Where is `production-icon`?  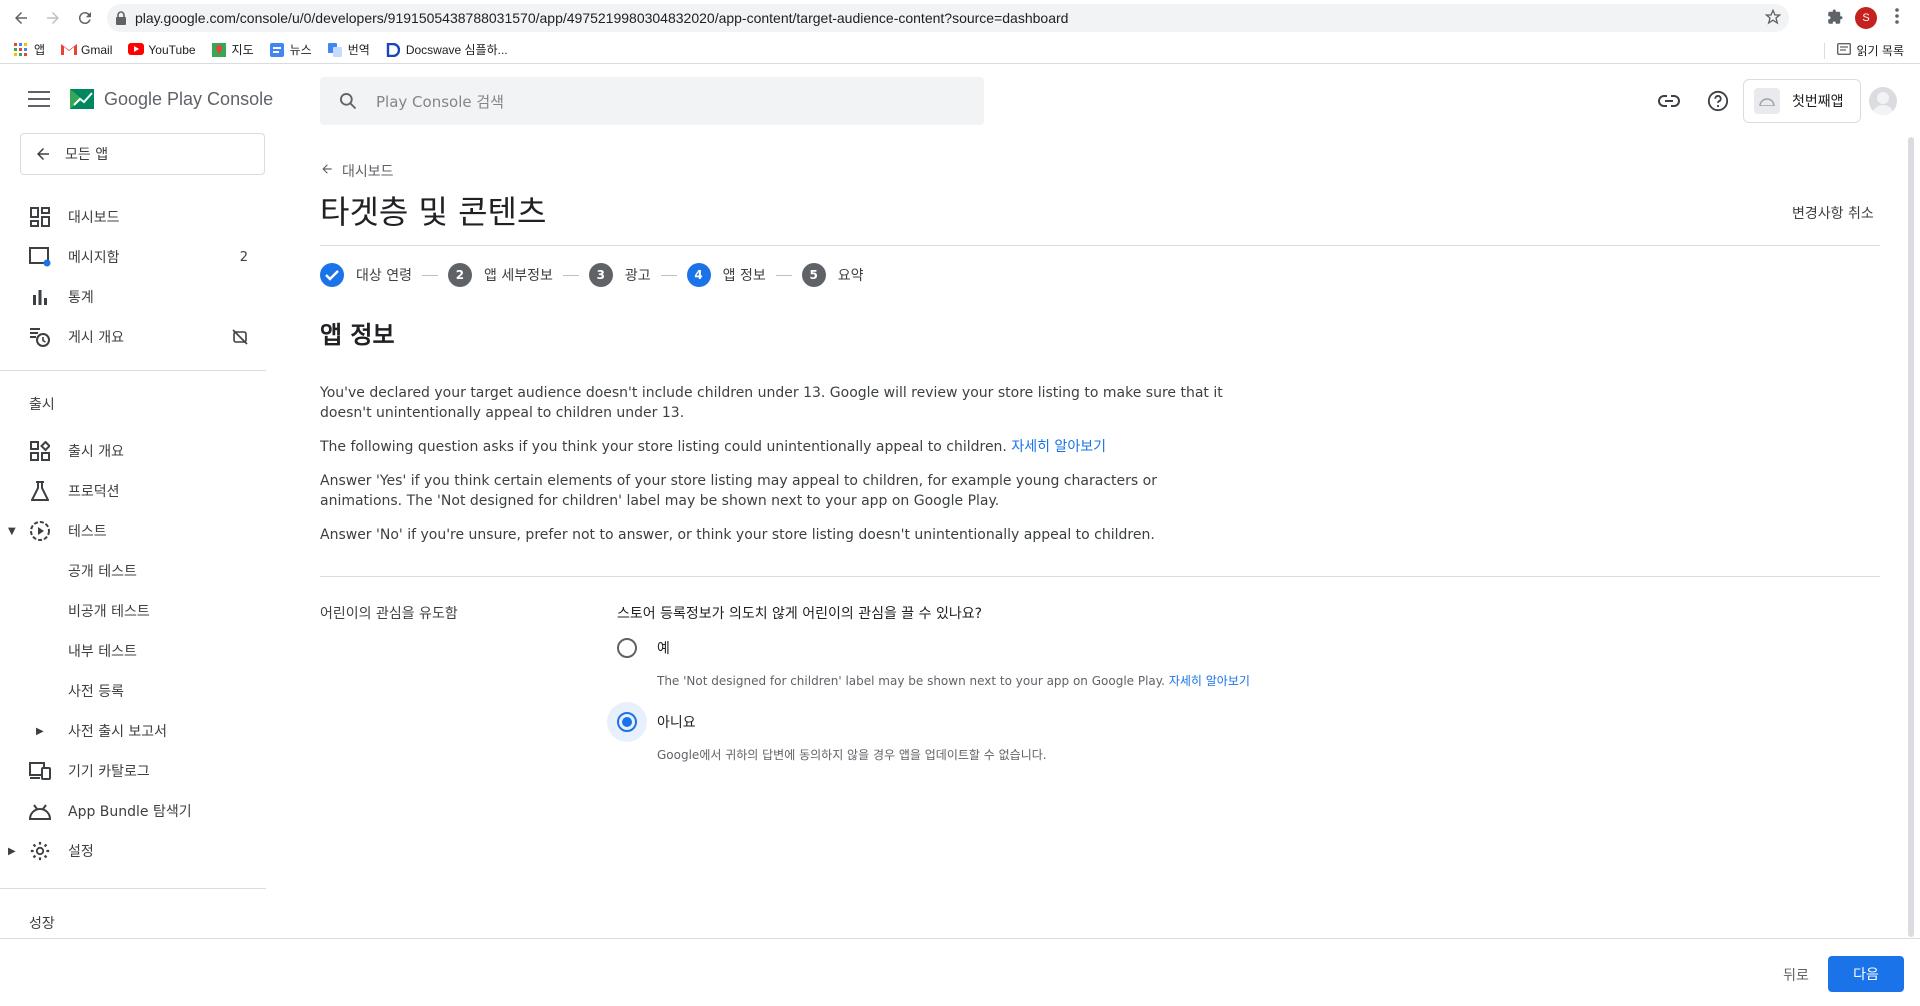
production-icon is located at coordinates (40, 491).